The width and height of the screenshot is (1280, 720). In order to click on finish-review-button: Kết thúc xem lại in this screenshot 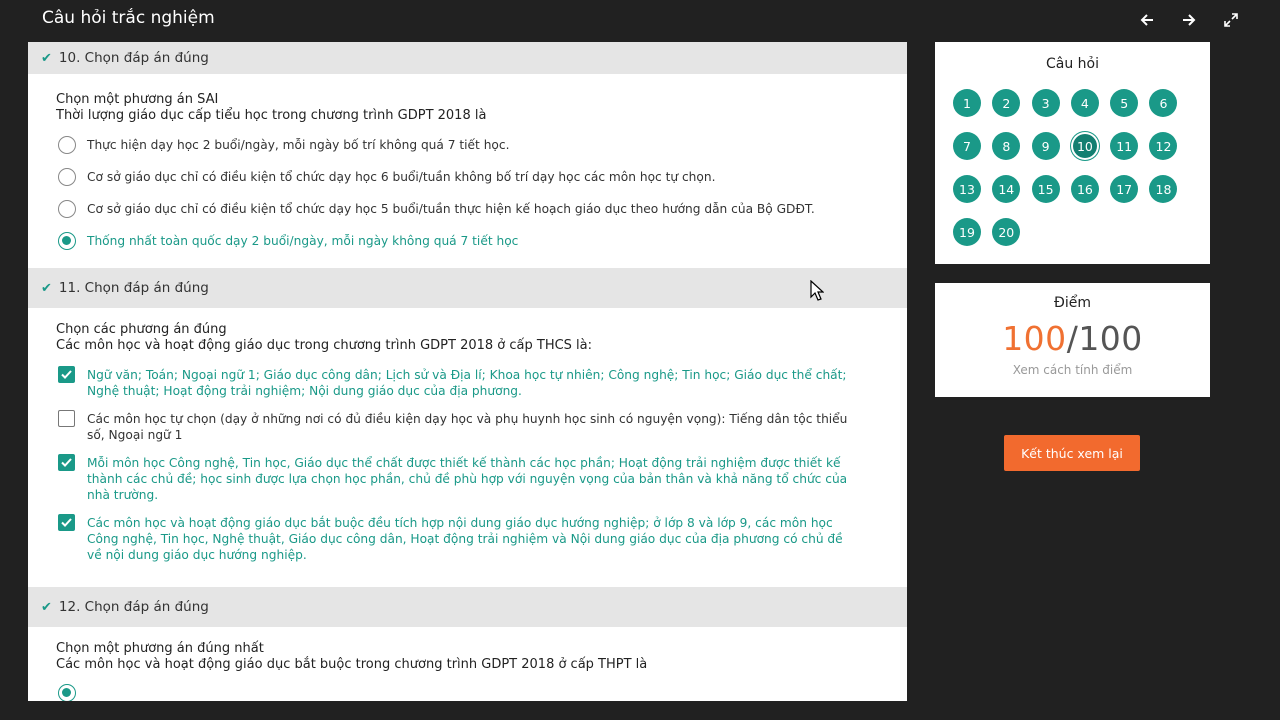, I will do `click(1072, 453)`.